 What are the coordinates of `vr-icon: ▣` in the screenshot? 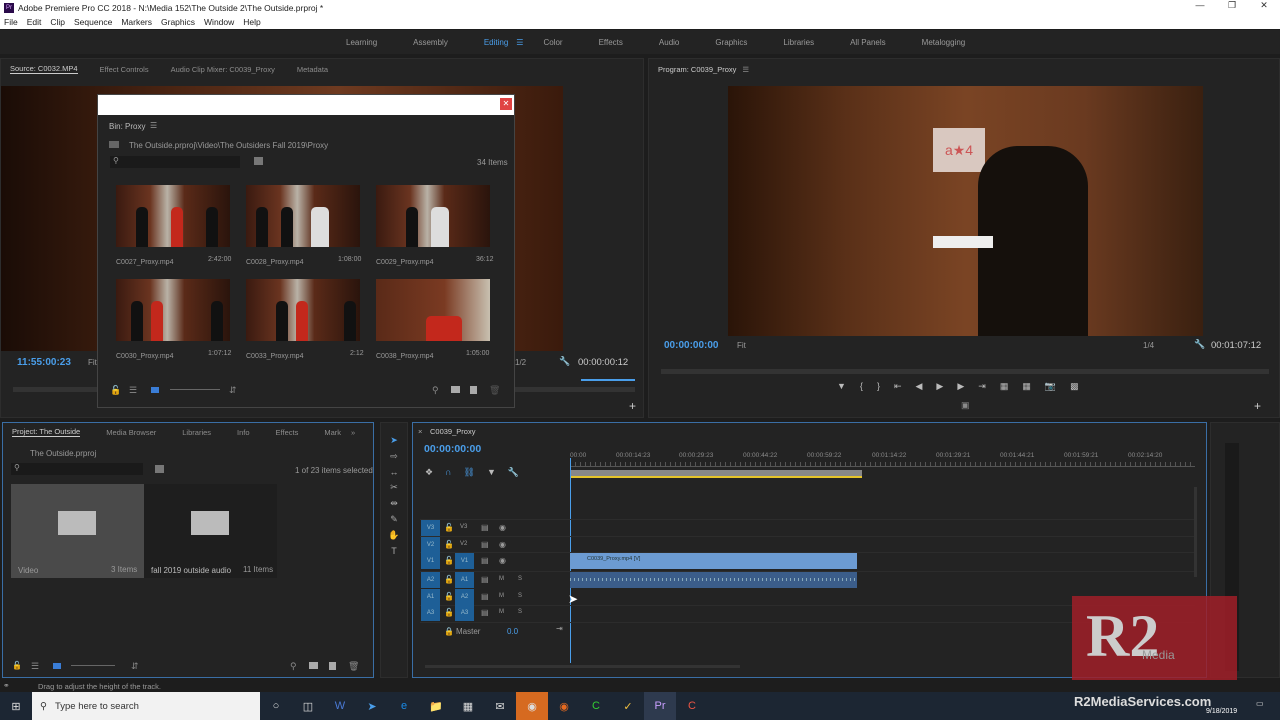 It's located at (965, 405).